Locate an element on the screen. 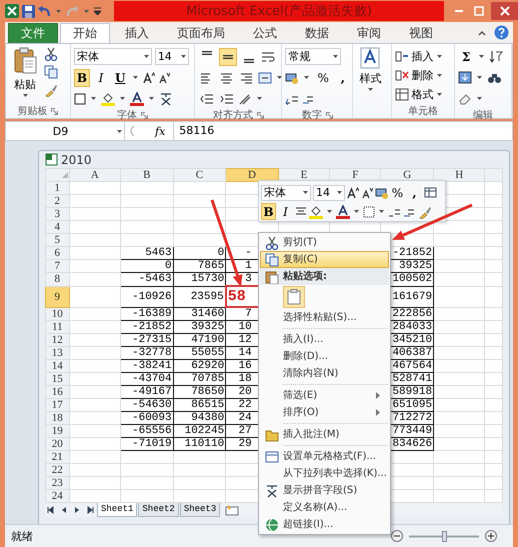 The height and width of the screenshot is (547, 518). excel-logo-icon is located at coordinates (12, 11).